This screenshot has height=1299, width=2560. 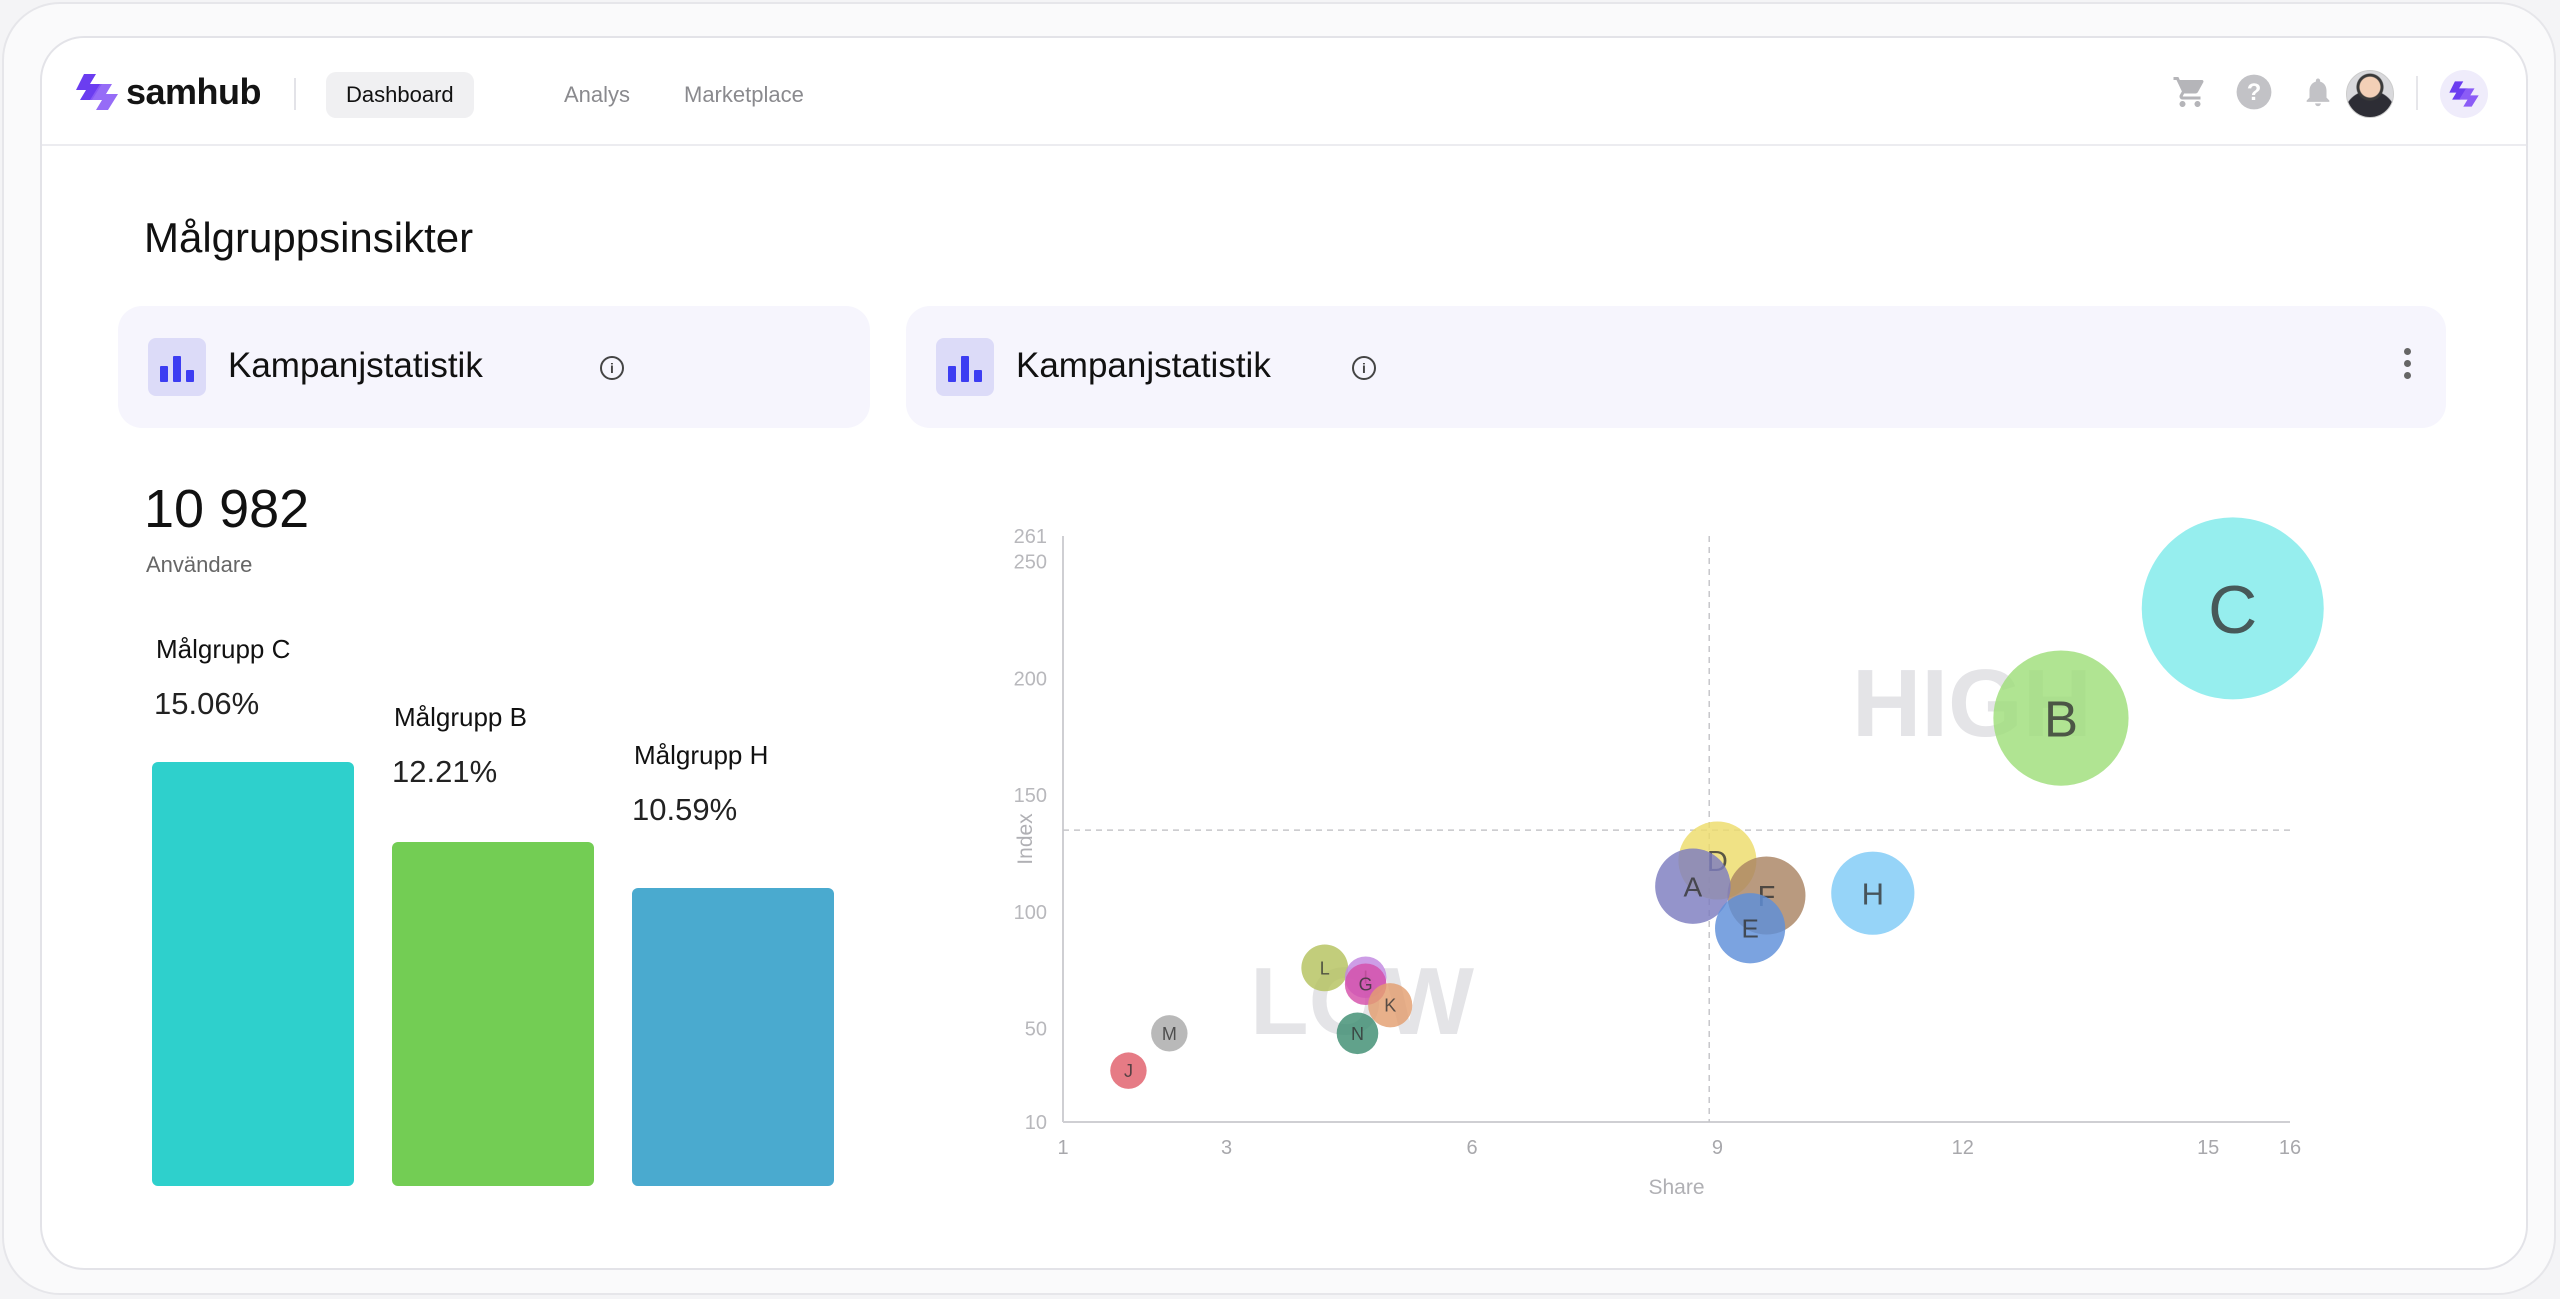 What do you see at coordinates (1030, 537) in the screenshot?
I see `y-tick-label: 261` at bounding box center [1030, 537].